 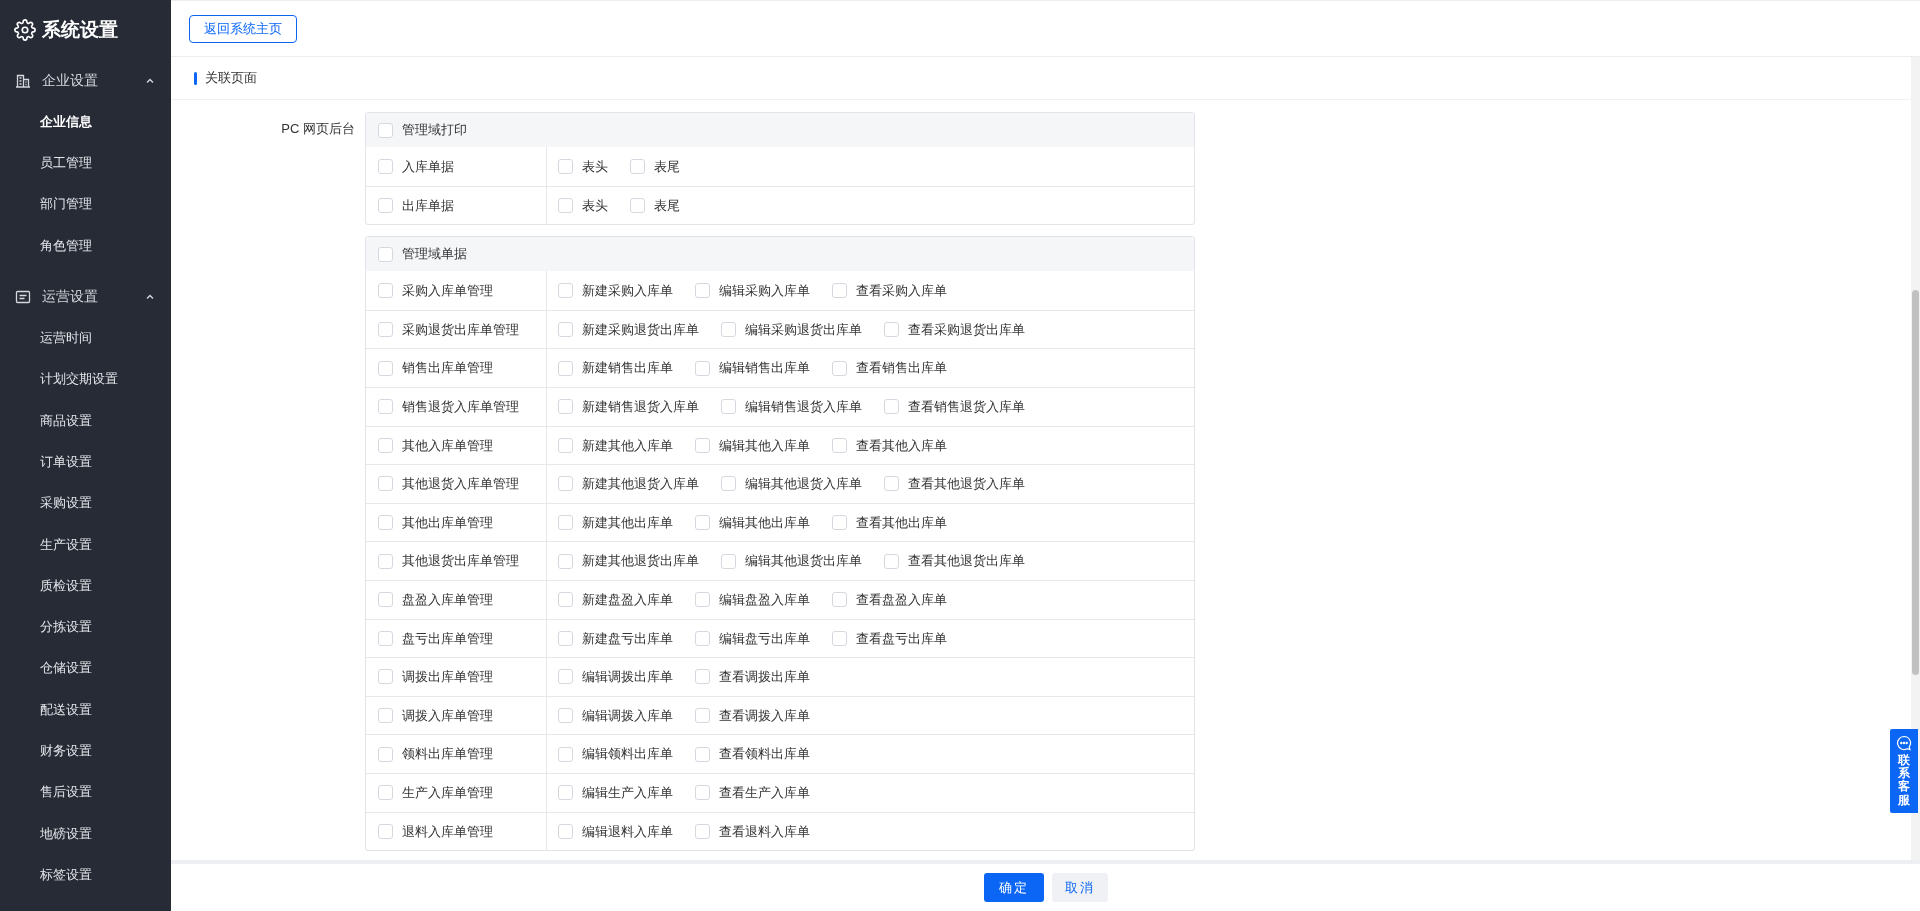 I want to click on checkbox: 查看退料入库单, so click(x=752, y=831).